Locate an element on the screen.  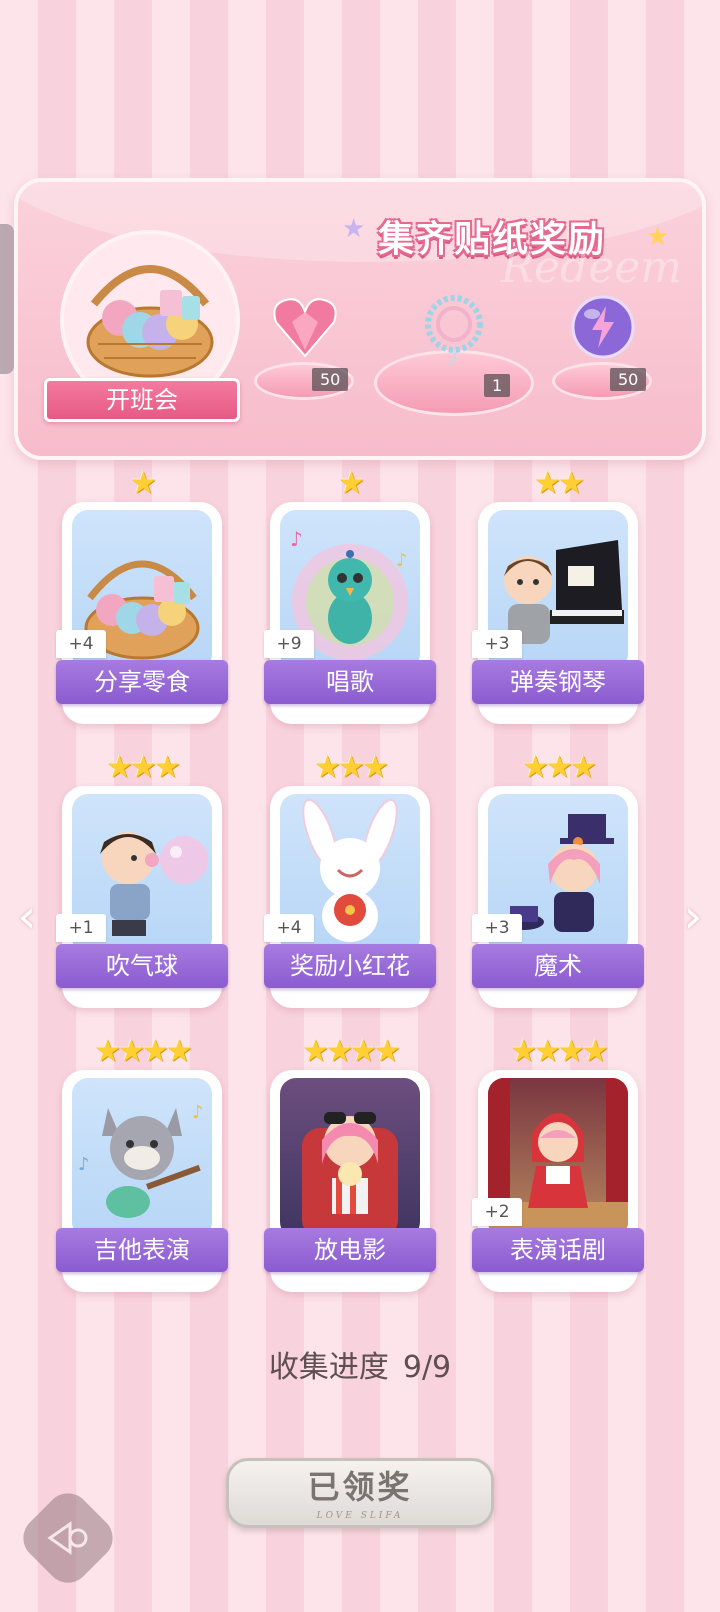
sticker-card: ★ ♪ ♪ +9 唱歌 is located at coordinates (350, 595).